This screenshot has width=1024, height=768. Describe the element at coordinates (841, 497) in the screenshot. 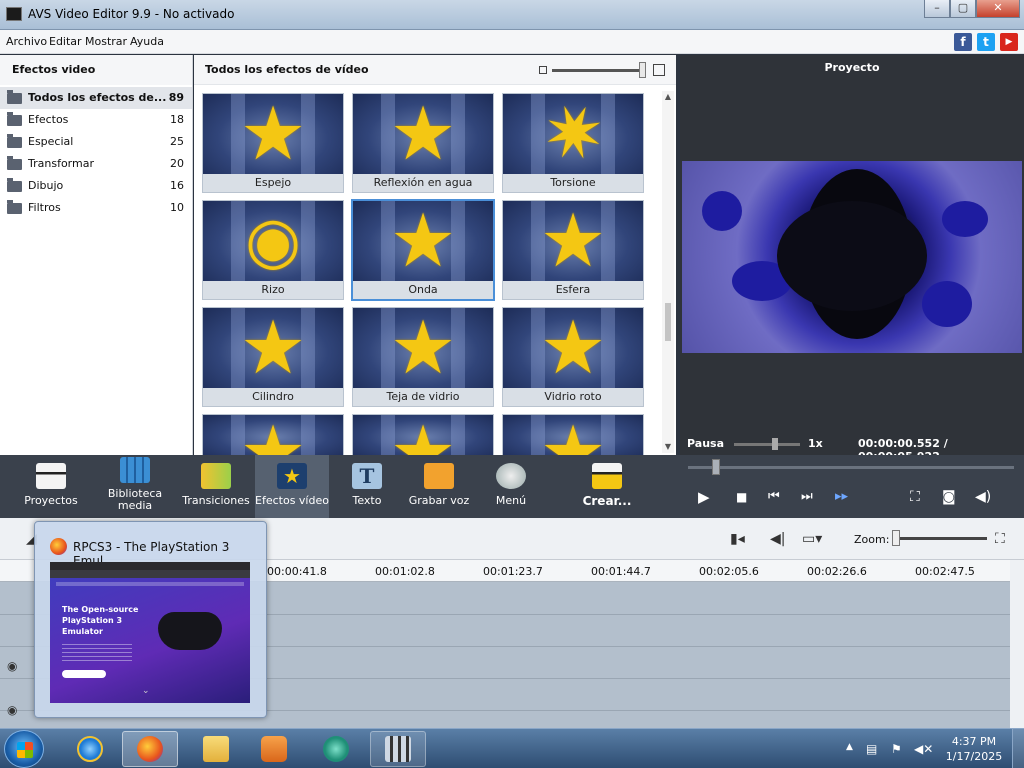

I see `split-icon: ▸▸` at that location.